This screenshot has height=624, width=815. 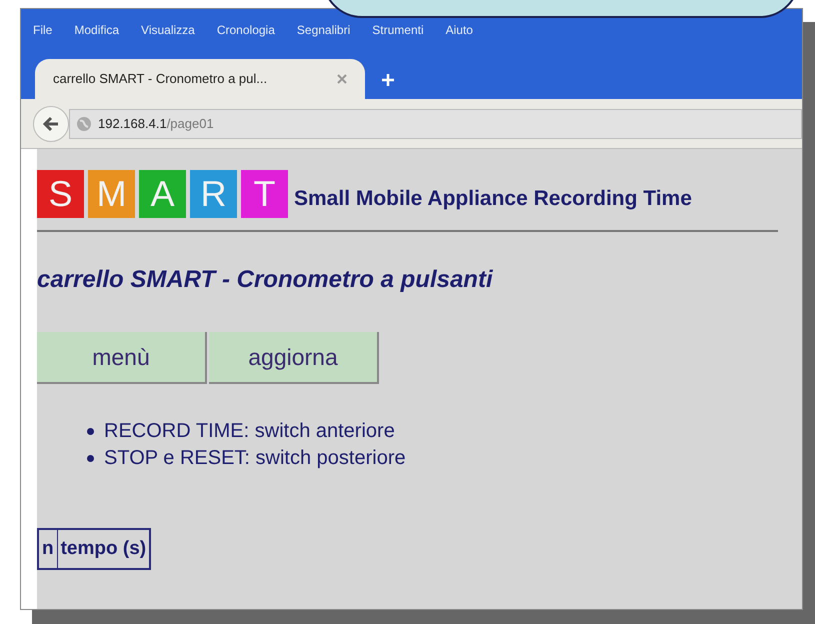 What do you see at coordinates (265, 280) in the screenshot?
I see `page-title: carrello SMART - Cronometro a pulsanti` at bounding box center [265, 280].